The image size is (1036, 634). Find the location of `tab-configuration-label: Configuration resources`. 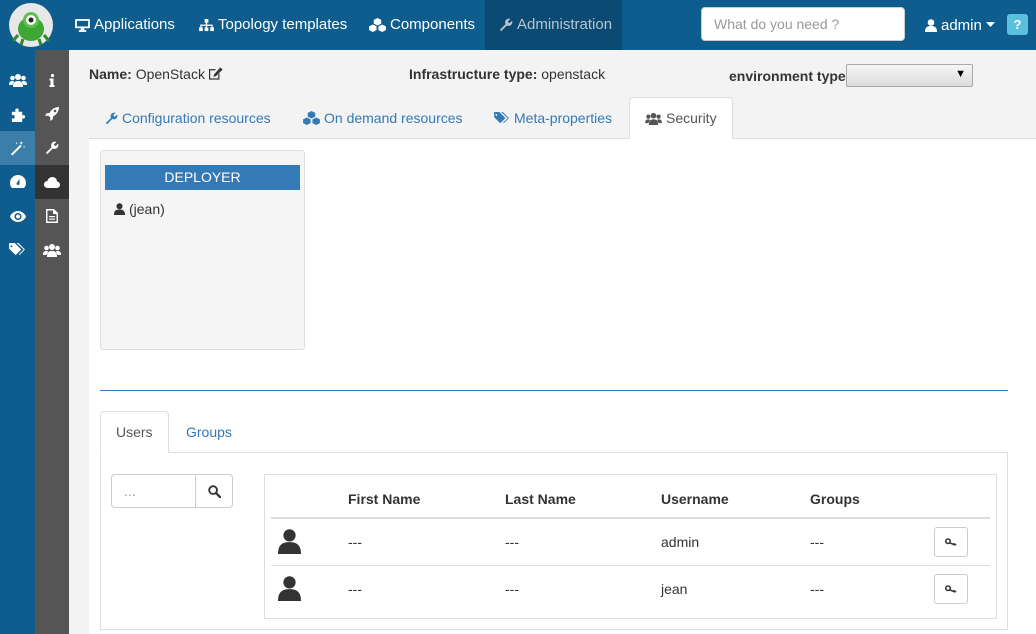

tab-configuration-label: Configuration resources is located at coordinates (196, 118).